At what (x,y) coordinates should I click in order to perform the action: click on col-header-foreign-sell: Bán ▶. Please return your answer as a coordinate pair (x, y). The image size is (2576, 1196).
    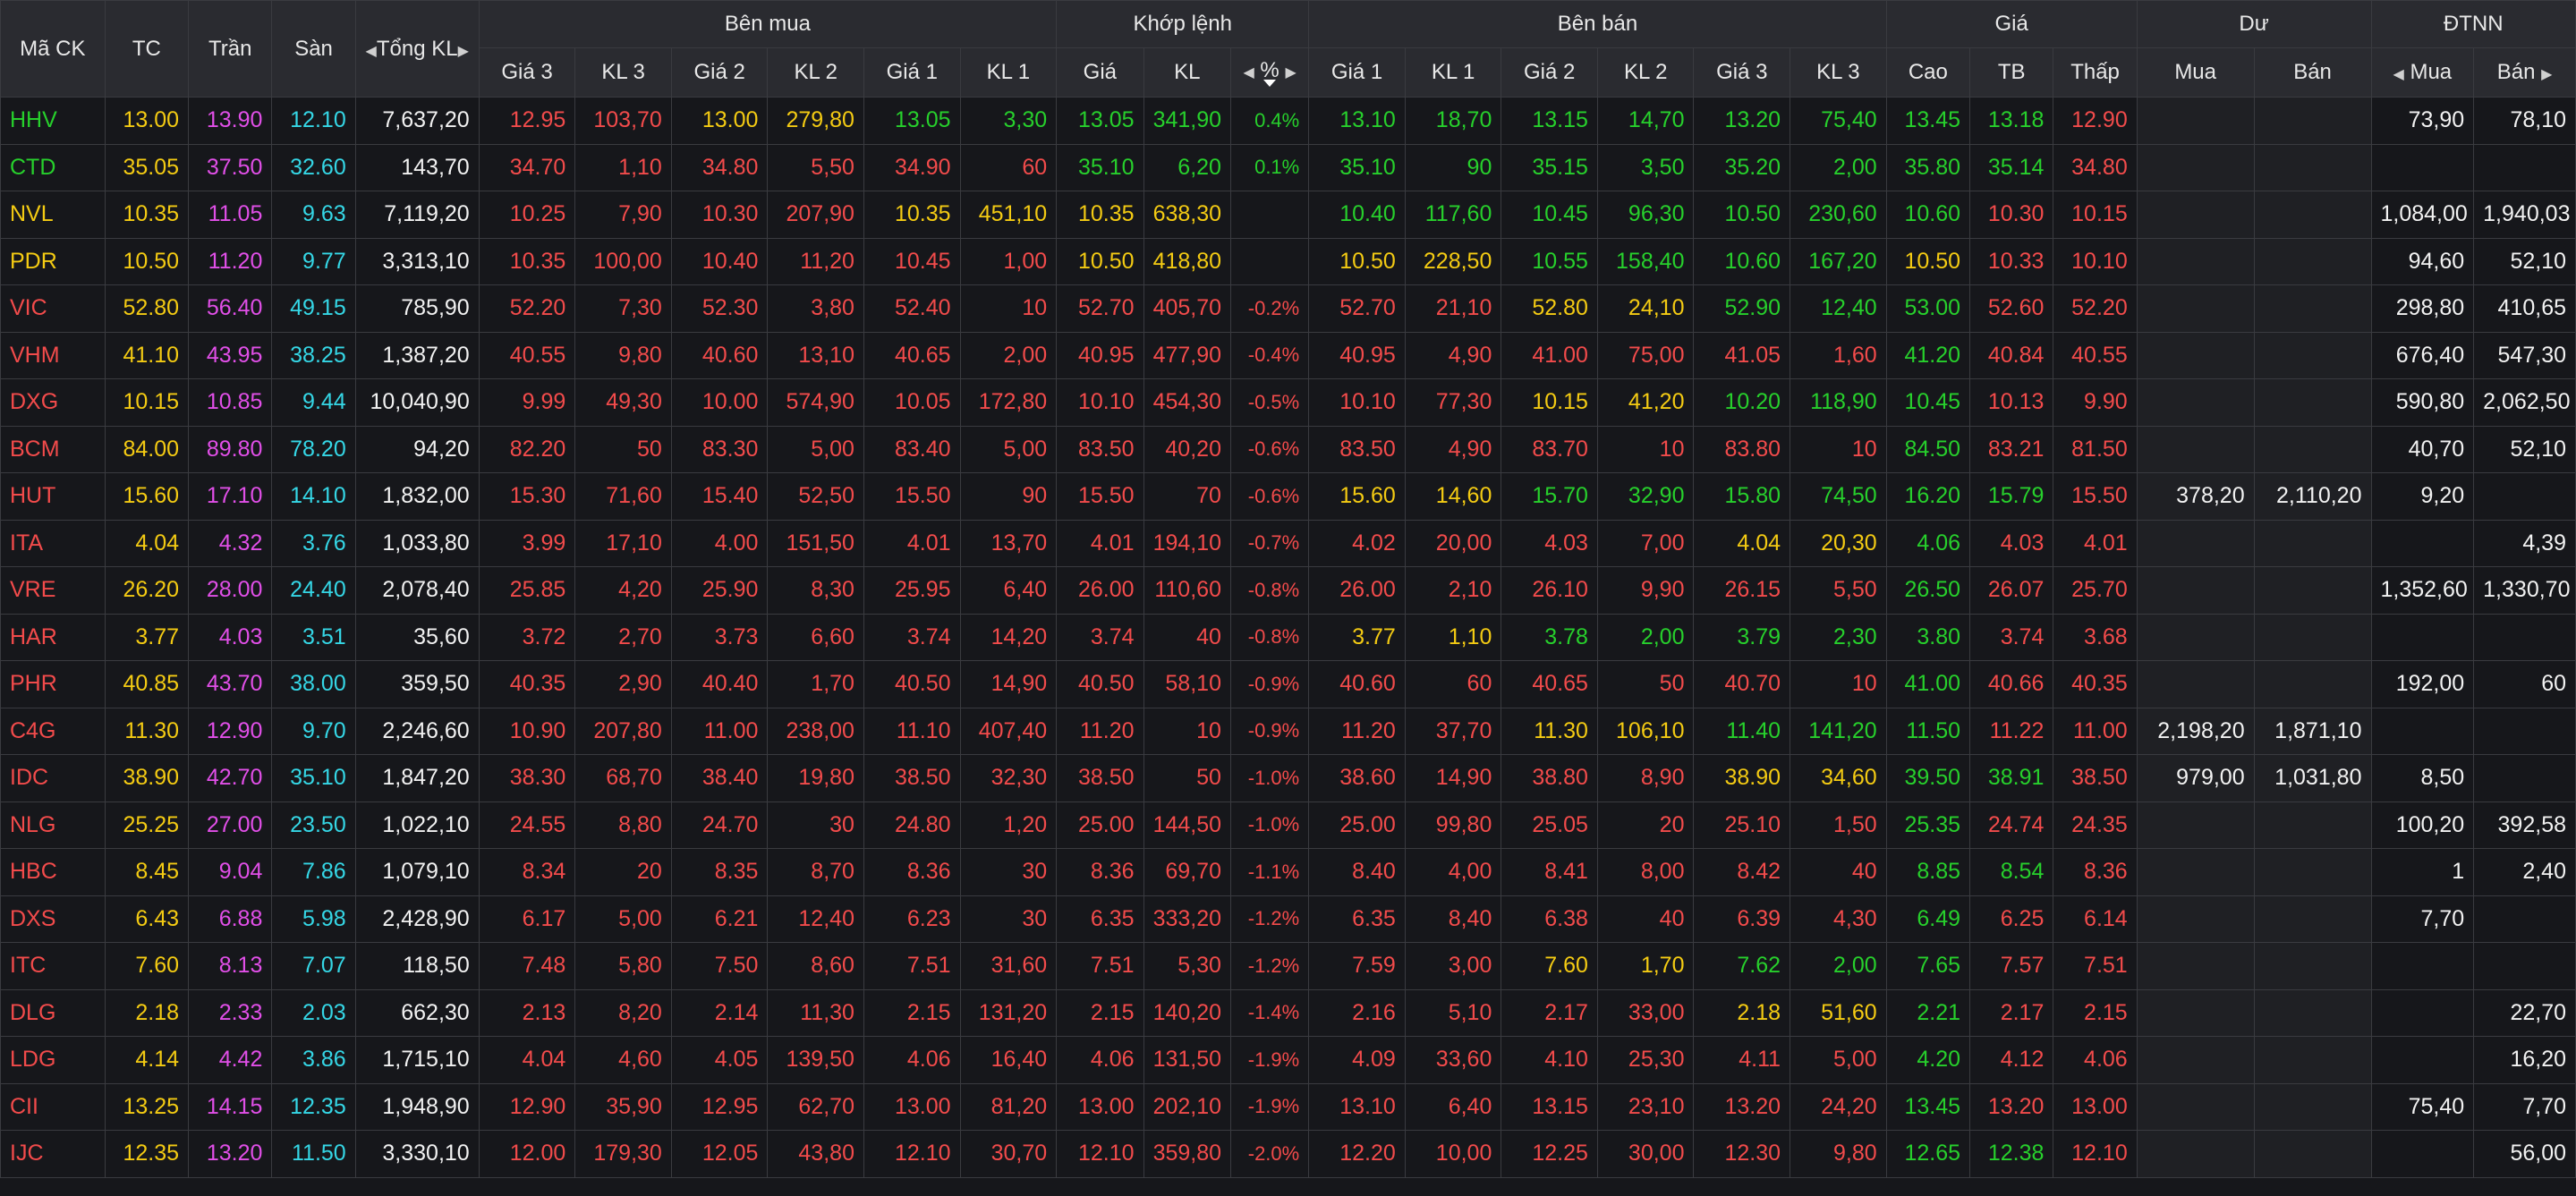
    Looking at the image, I should click on (2524, 72).